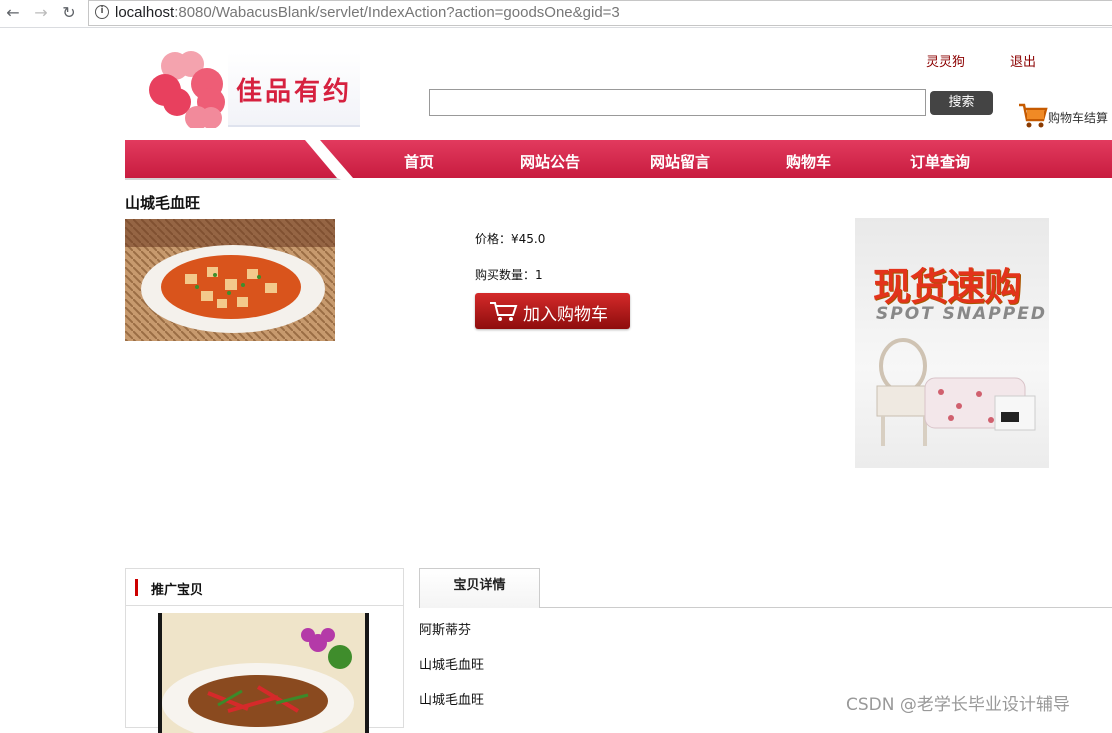 This screenshot has width=1112, height=733. What do you see at coordinates (956, 392) in the screenshot?
I see `furniture-image` at bounding box center [956, 392].